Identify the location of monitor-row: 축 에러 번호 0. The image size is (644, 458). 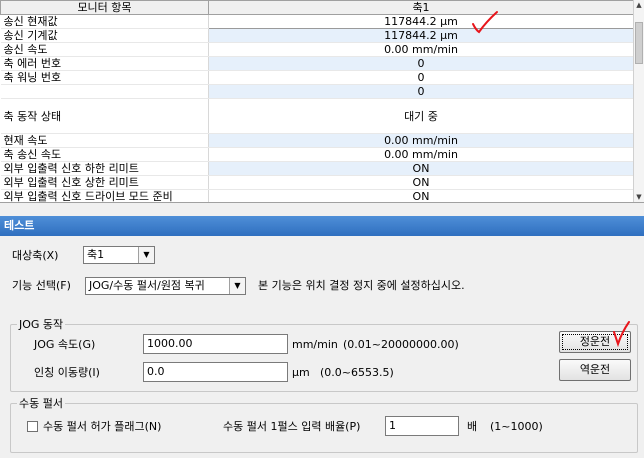
(317, 63).